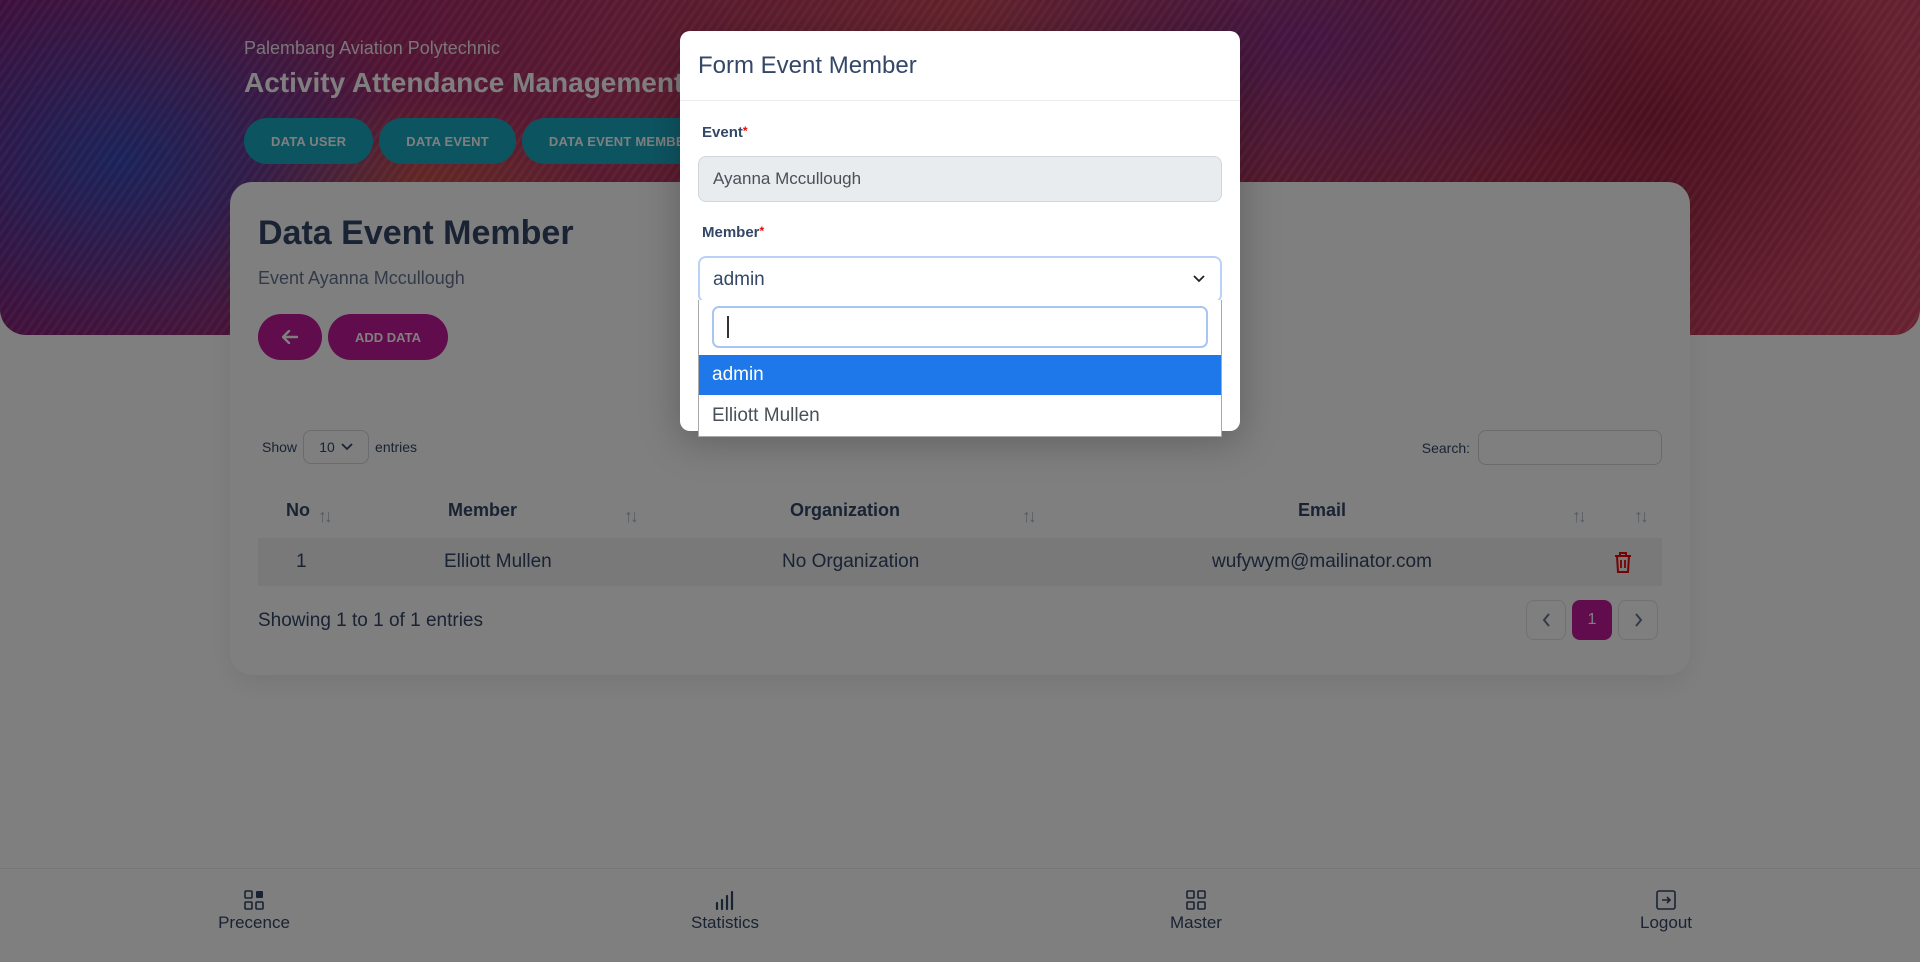  I want to click on event-label-text: Event, so click(722, 132).